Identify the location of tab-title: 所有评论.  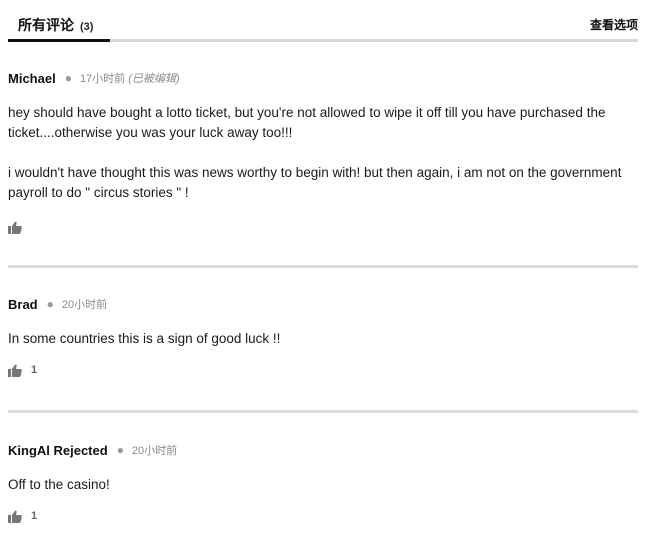
(46, 25).